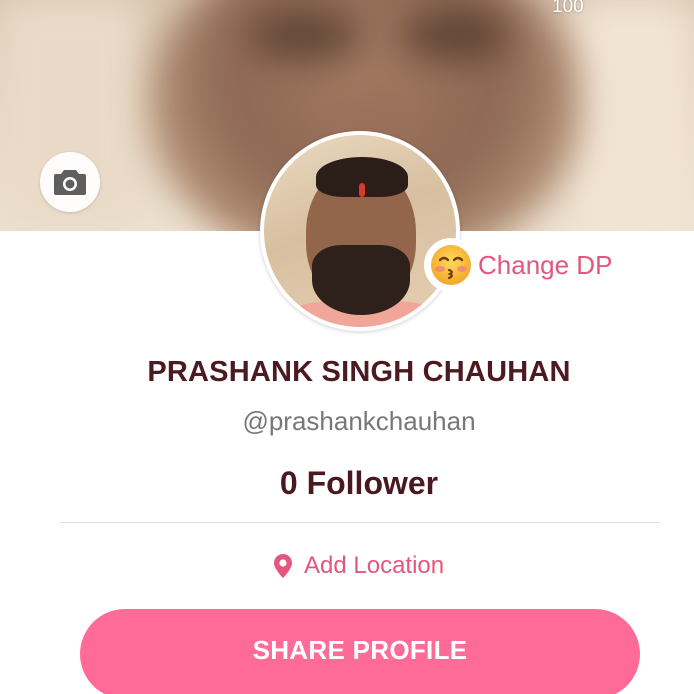 Image resolution: width=694 pixels, height=694 pixels. I want to click on share-profile-label: SHARE PROFILE, so click(360, 649).